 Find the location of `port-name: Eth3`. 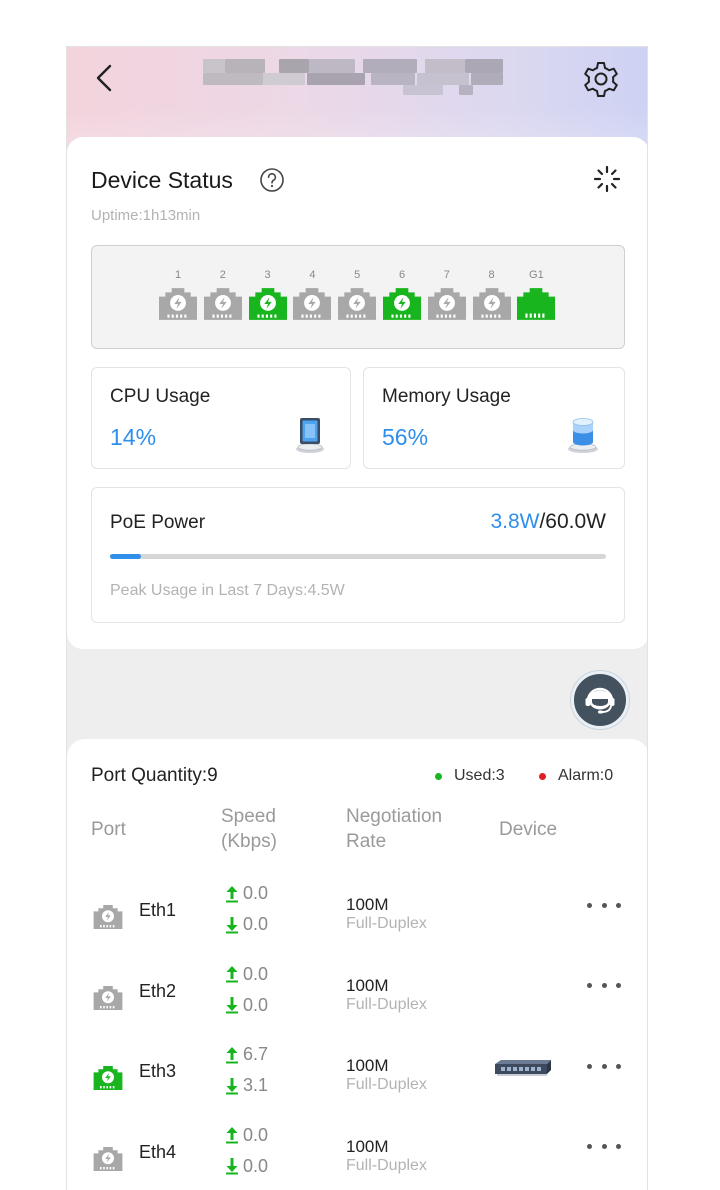

port-name: Eth3 is located at coordinates (158, 1071).